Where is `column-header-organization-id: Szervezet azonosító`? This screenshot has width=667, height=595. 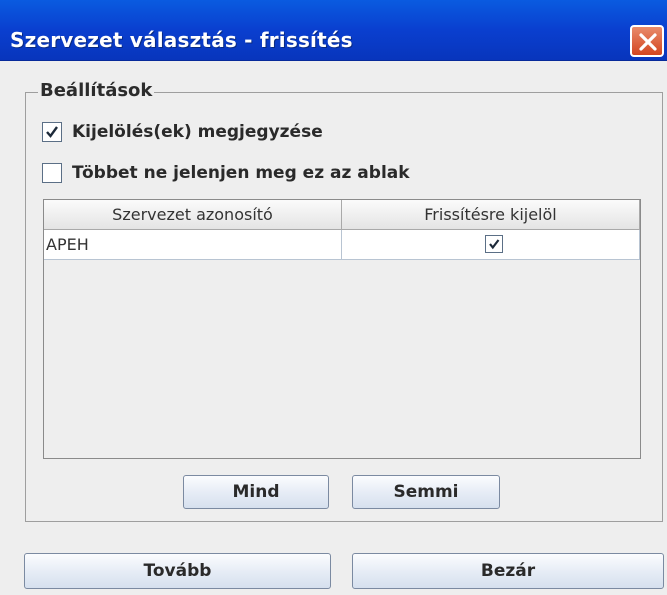 column-header-organization-id: Szervezet azonosító is located at coordinates (193, 215).